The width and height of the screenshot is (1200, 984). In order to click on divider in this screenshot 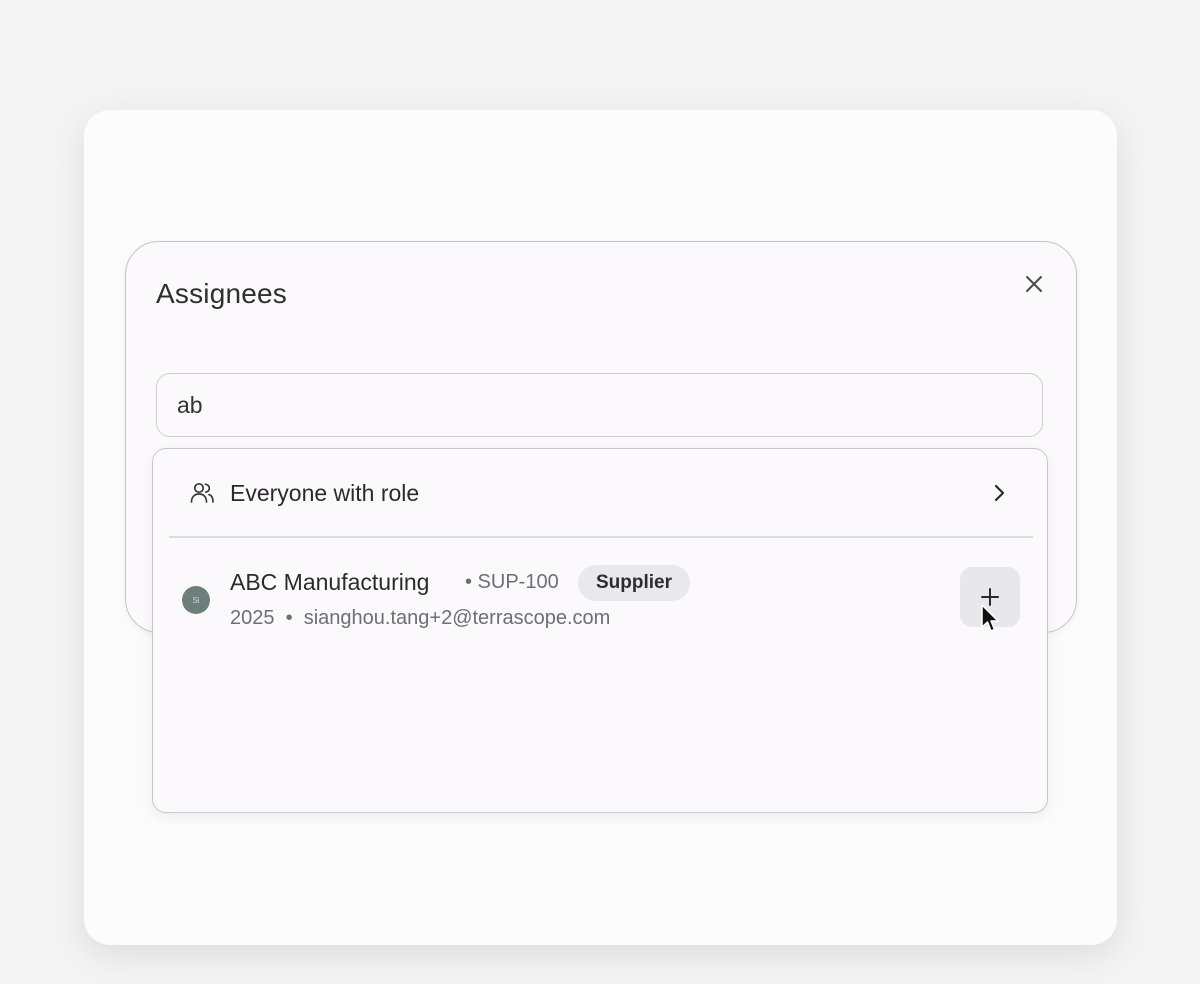, I will do `click(601, 537)`.